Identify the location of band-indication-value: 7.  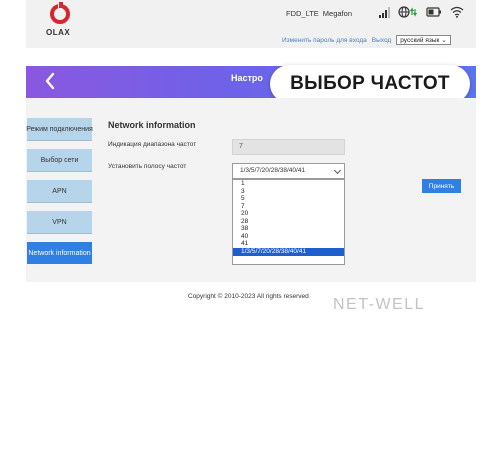
(241, 146).